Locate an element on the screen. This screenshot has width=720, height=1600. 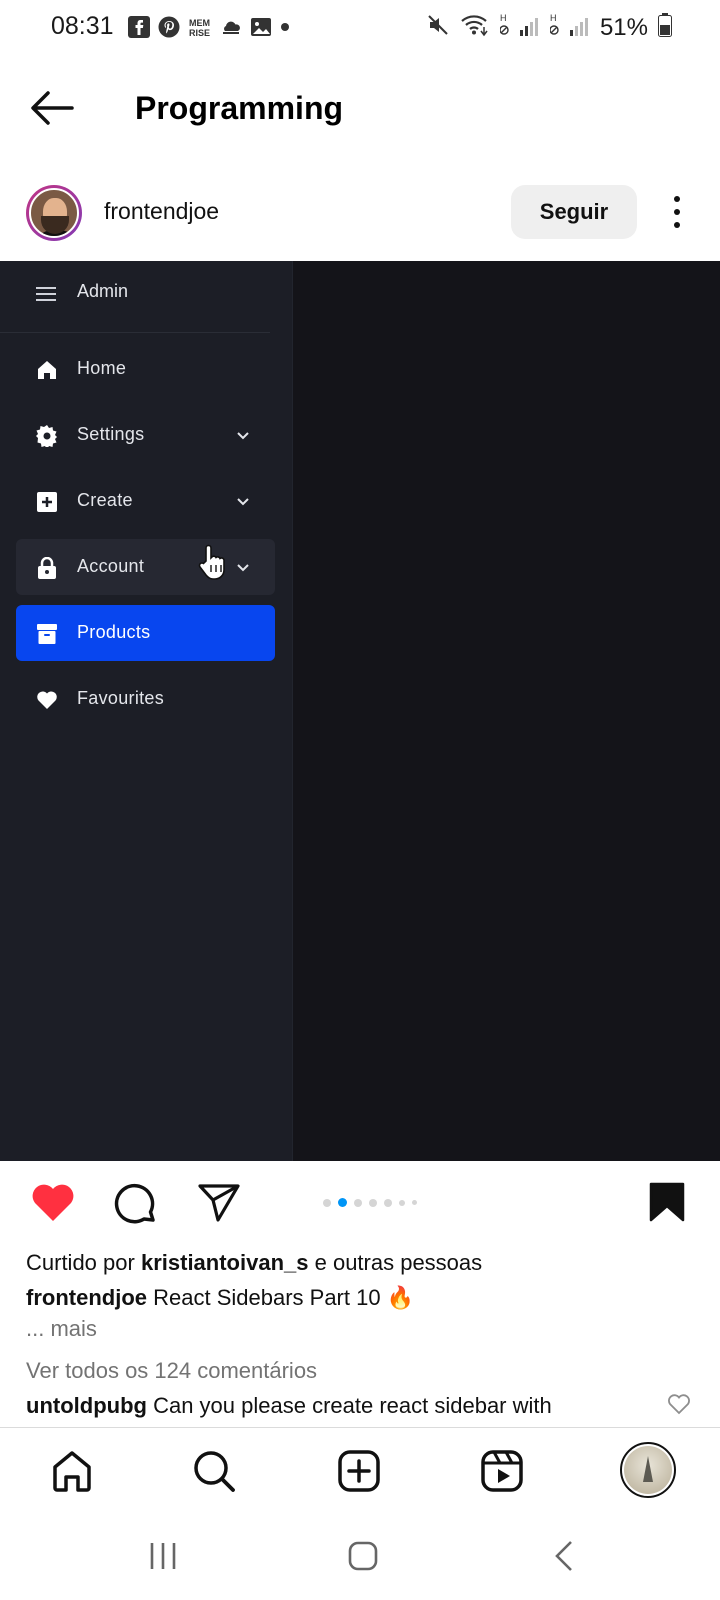
signal-sim2-icon: H is located at coordinates (569, 27).